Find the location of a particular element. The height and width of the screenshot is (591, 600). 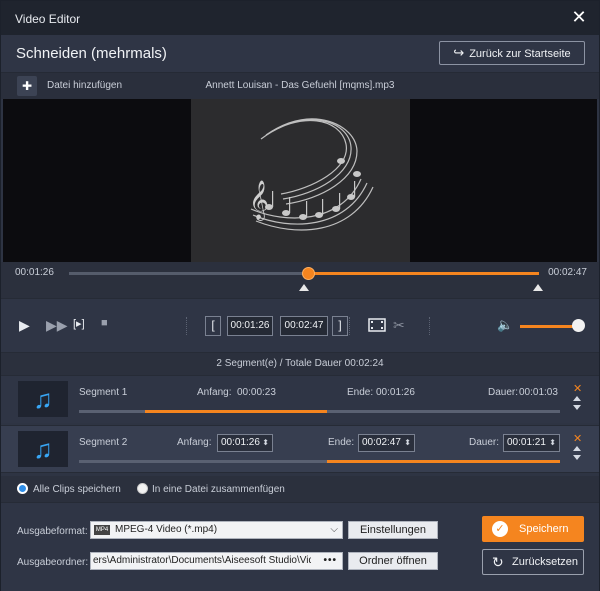

output-folder-label: Ausgabeordner: is located at coordinates (53, 562).